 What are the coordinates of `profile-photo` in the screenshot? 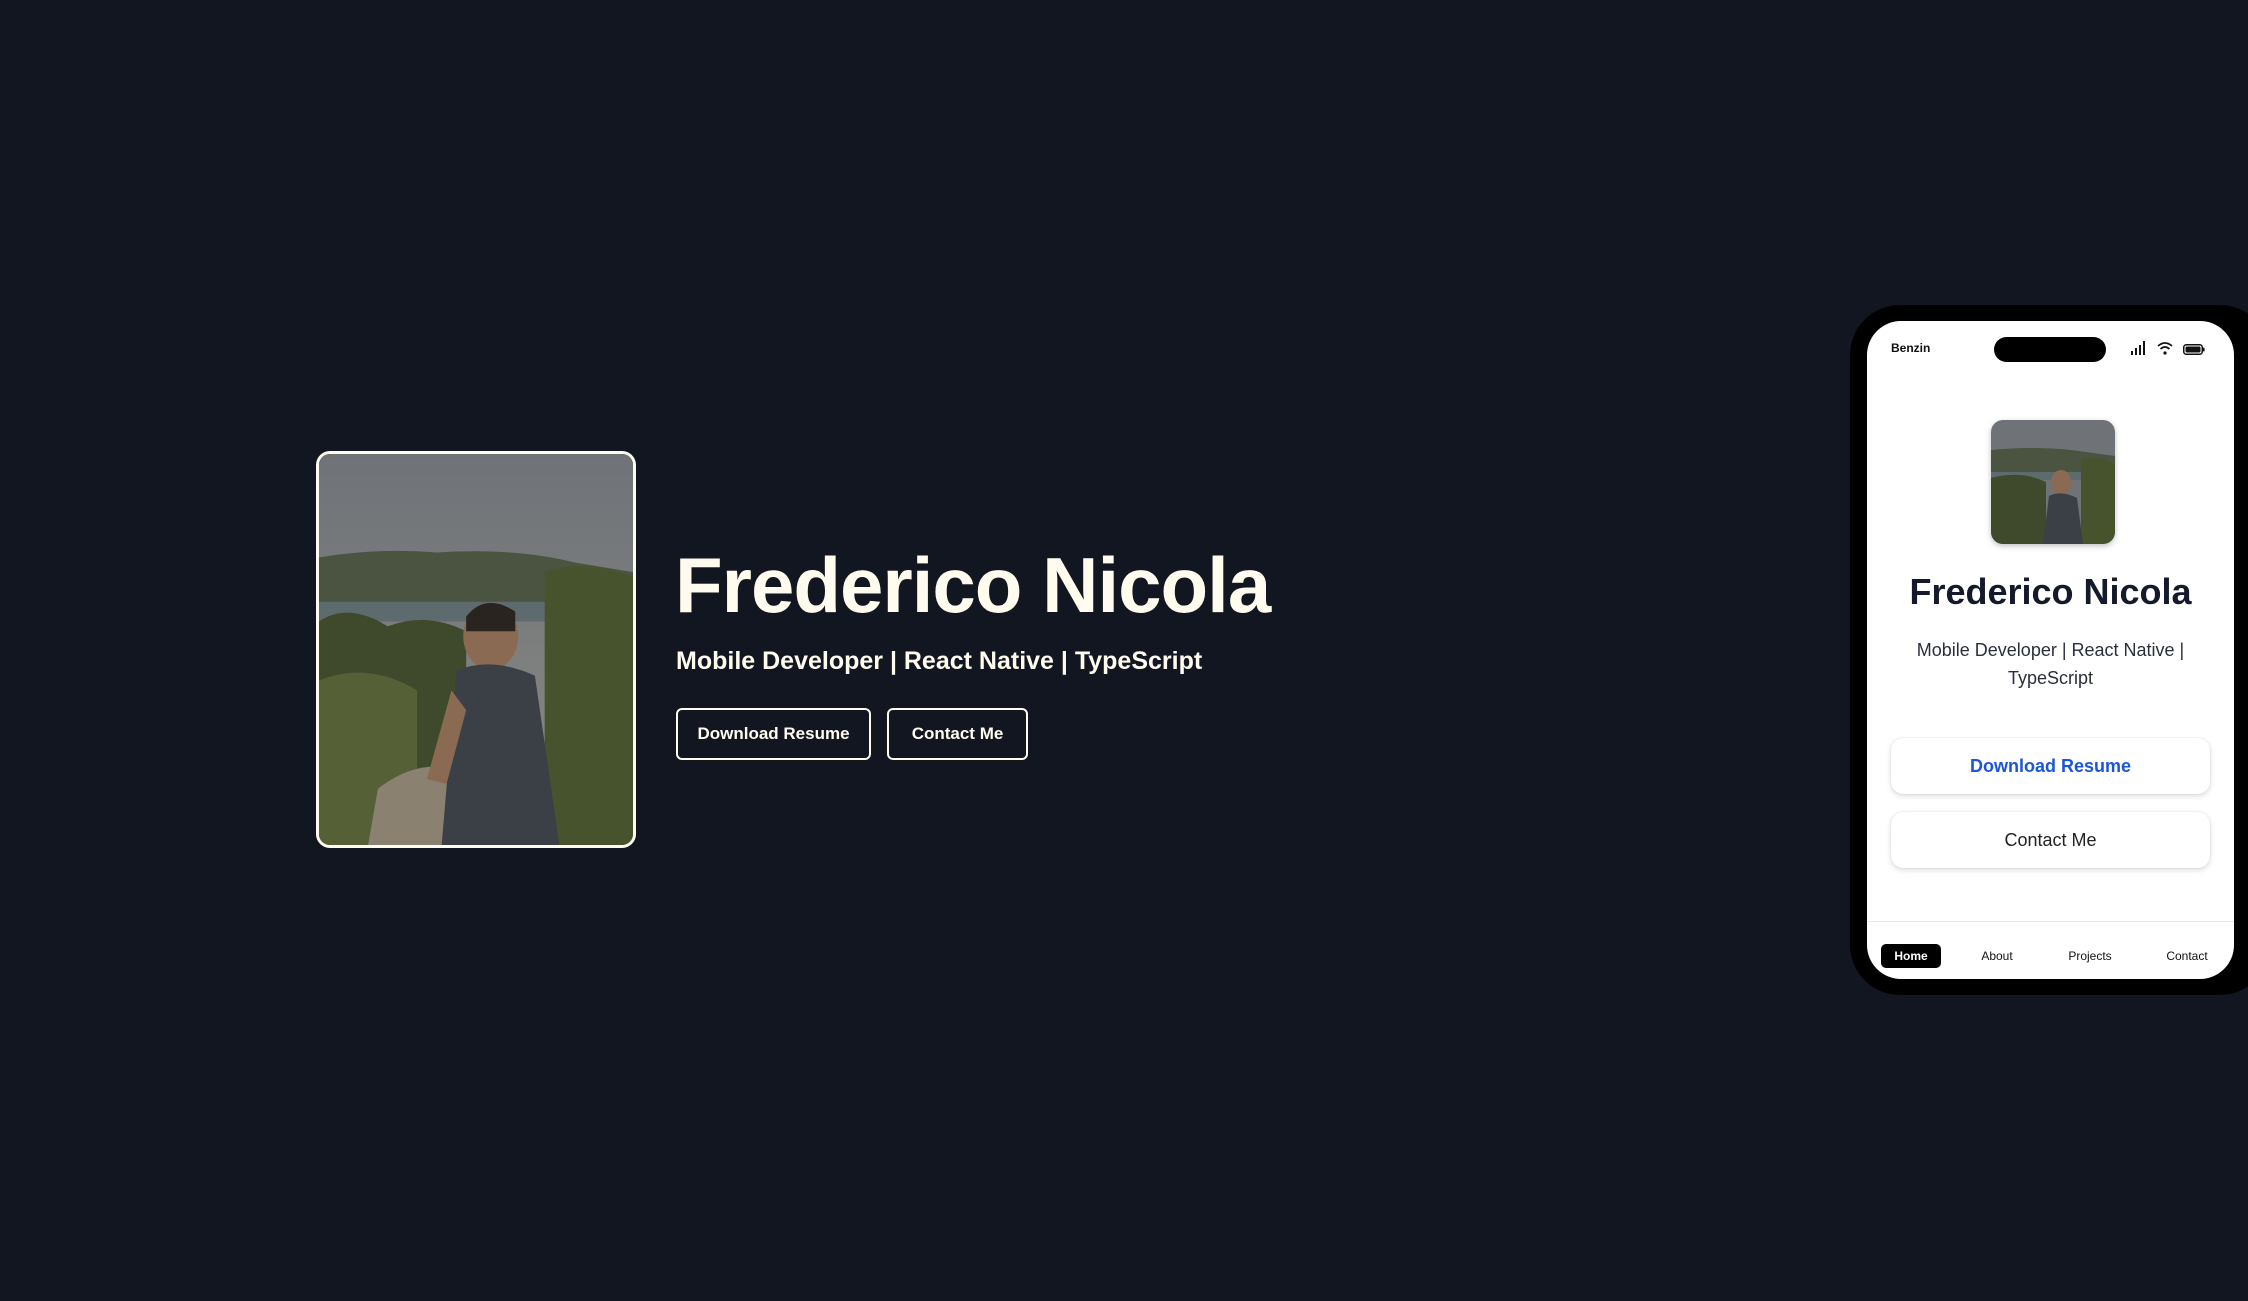 It's located at (476, 649).